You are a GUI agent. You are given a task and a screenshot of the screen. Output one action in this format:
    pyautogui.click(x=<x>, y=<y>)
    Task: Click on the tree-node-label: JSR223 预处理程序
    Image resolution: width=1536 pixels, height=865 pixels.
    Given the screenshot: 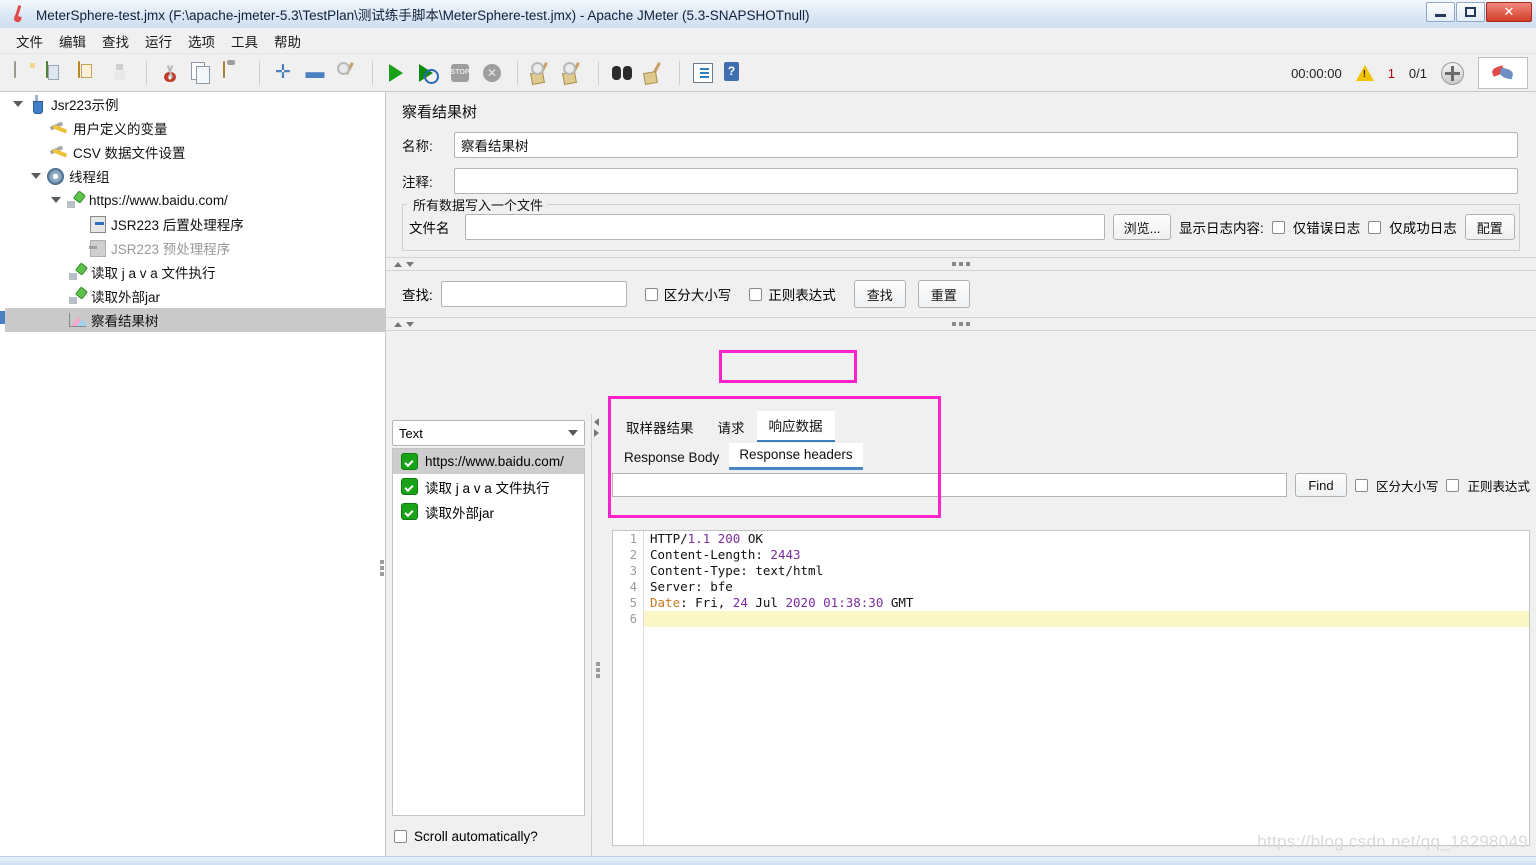 What is the action you would take?
    pyautogui.click(x=171, y=249)
    